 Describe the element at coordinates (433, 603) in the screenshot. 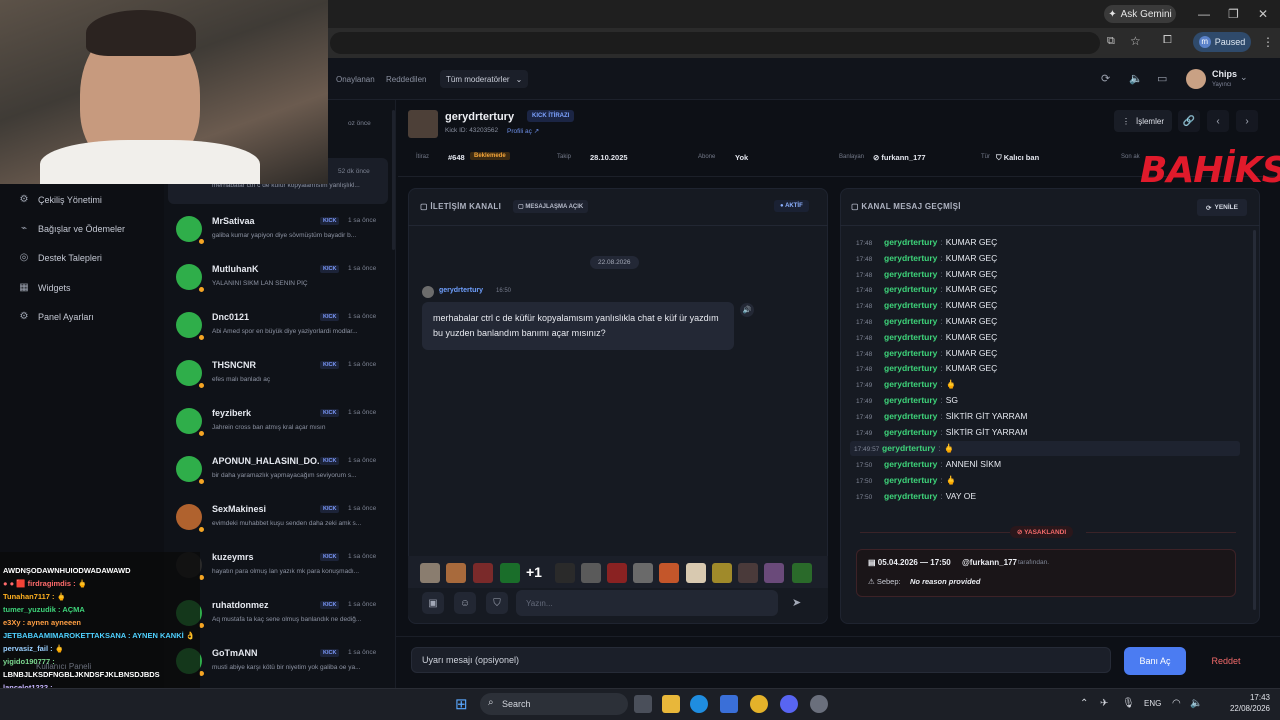

I see `image-icon: ▣` at that location.